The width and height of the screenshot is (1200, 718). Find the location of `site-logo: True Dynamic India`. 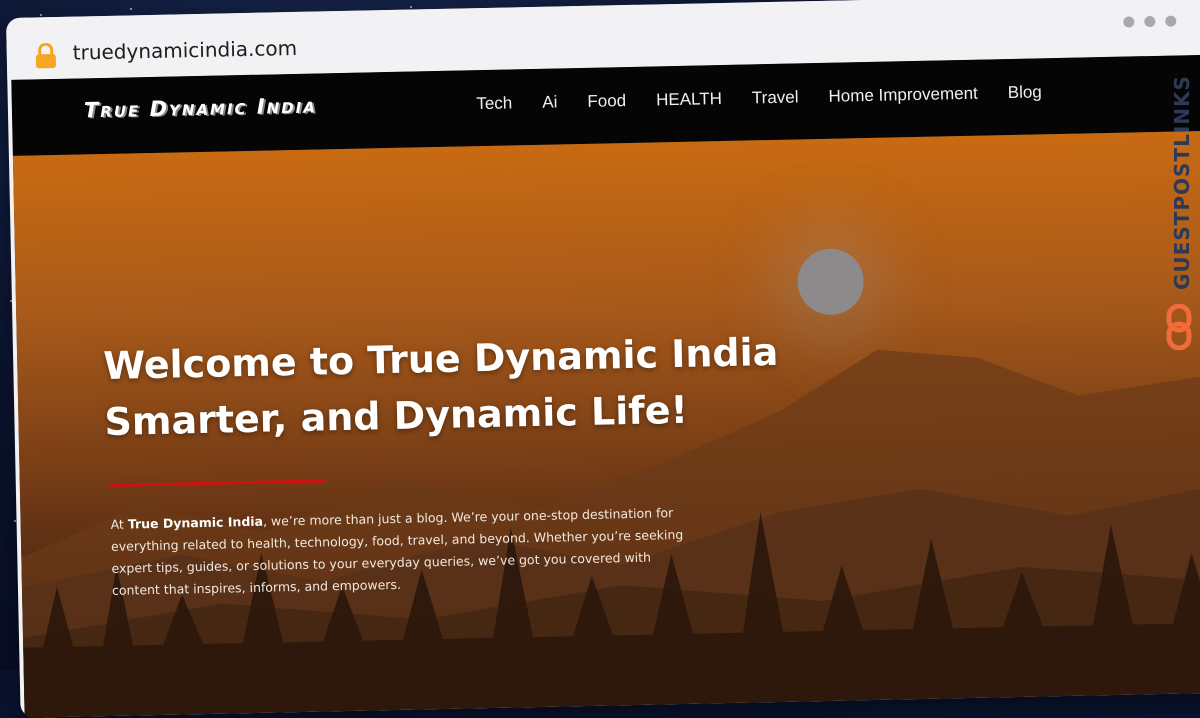

site-logo: True Dynamic India is located at coordinates (200, 108).